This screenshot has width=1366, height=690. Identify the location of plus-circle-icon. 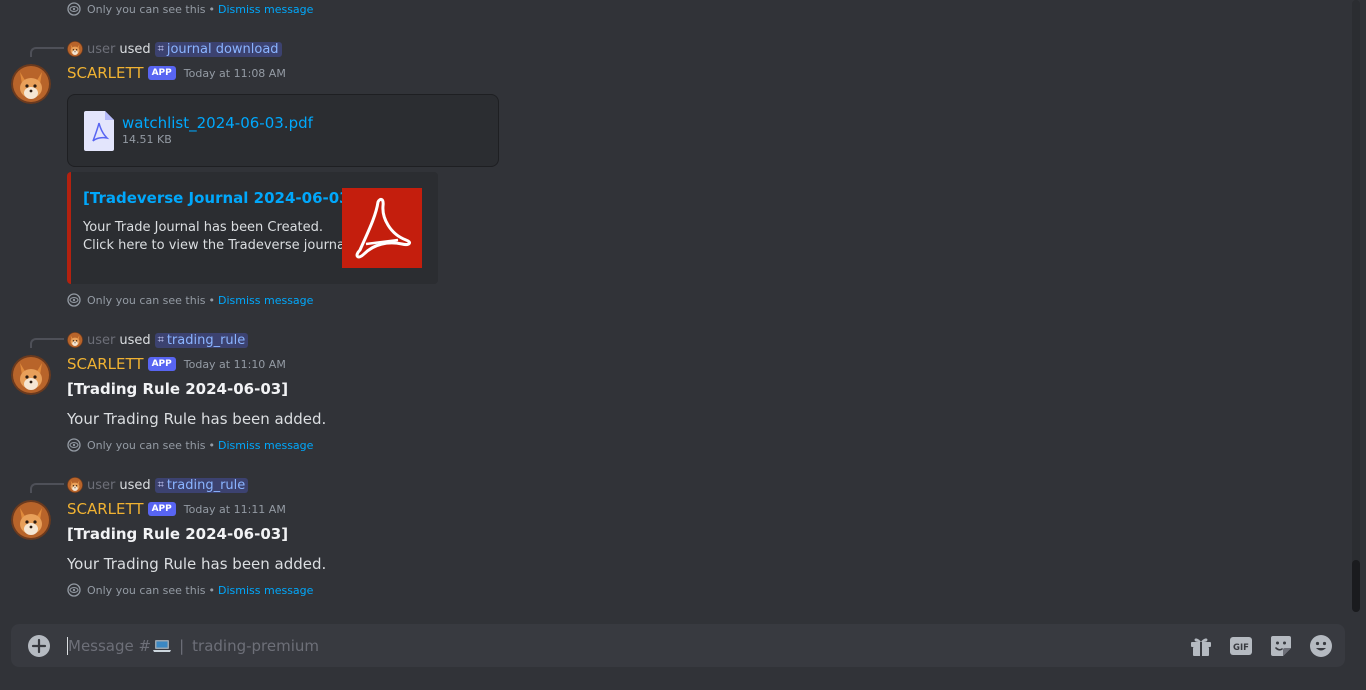
(39, 646).